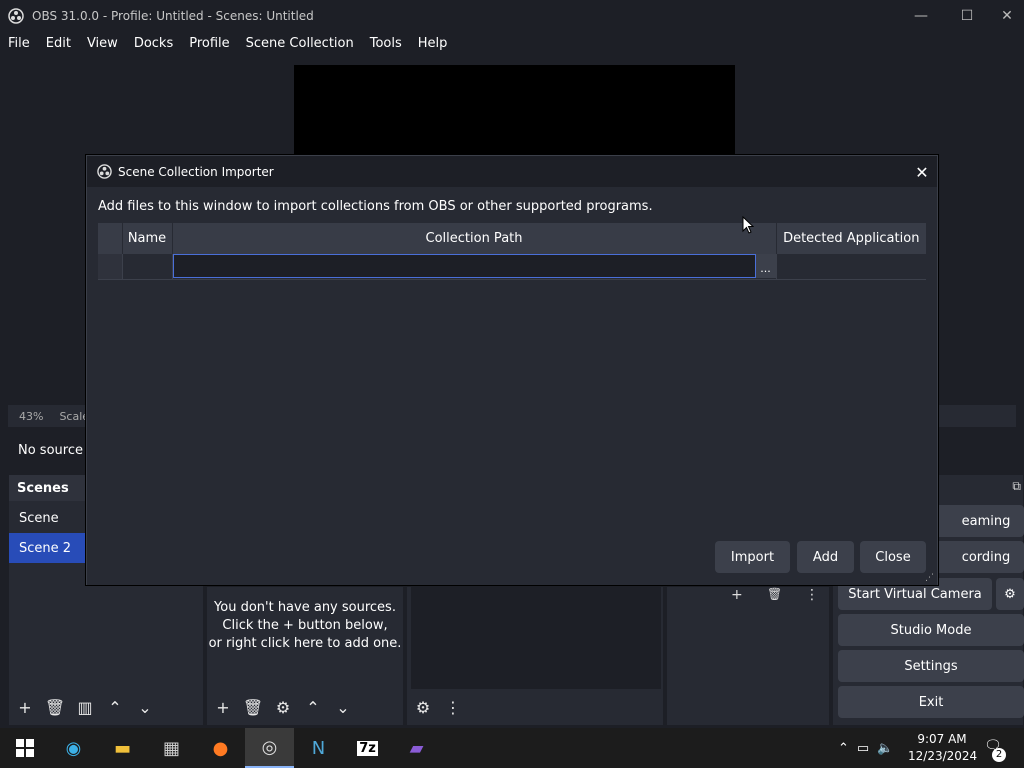 The width and height of the screenshot is (1024, 768). What do you see at coordinates (73, 748) in the screenshot?
I see `edge-browser-icon: ◉` at bounding box center [73, 748].